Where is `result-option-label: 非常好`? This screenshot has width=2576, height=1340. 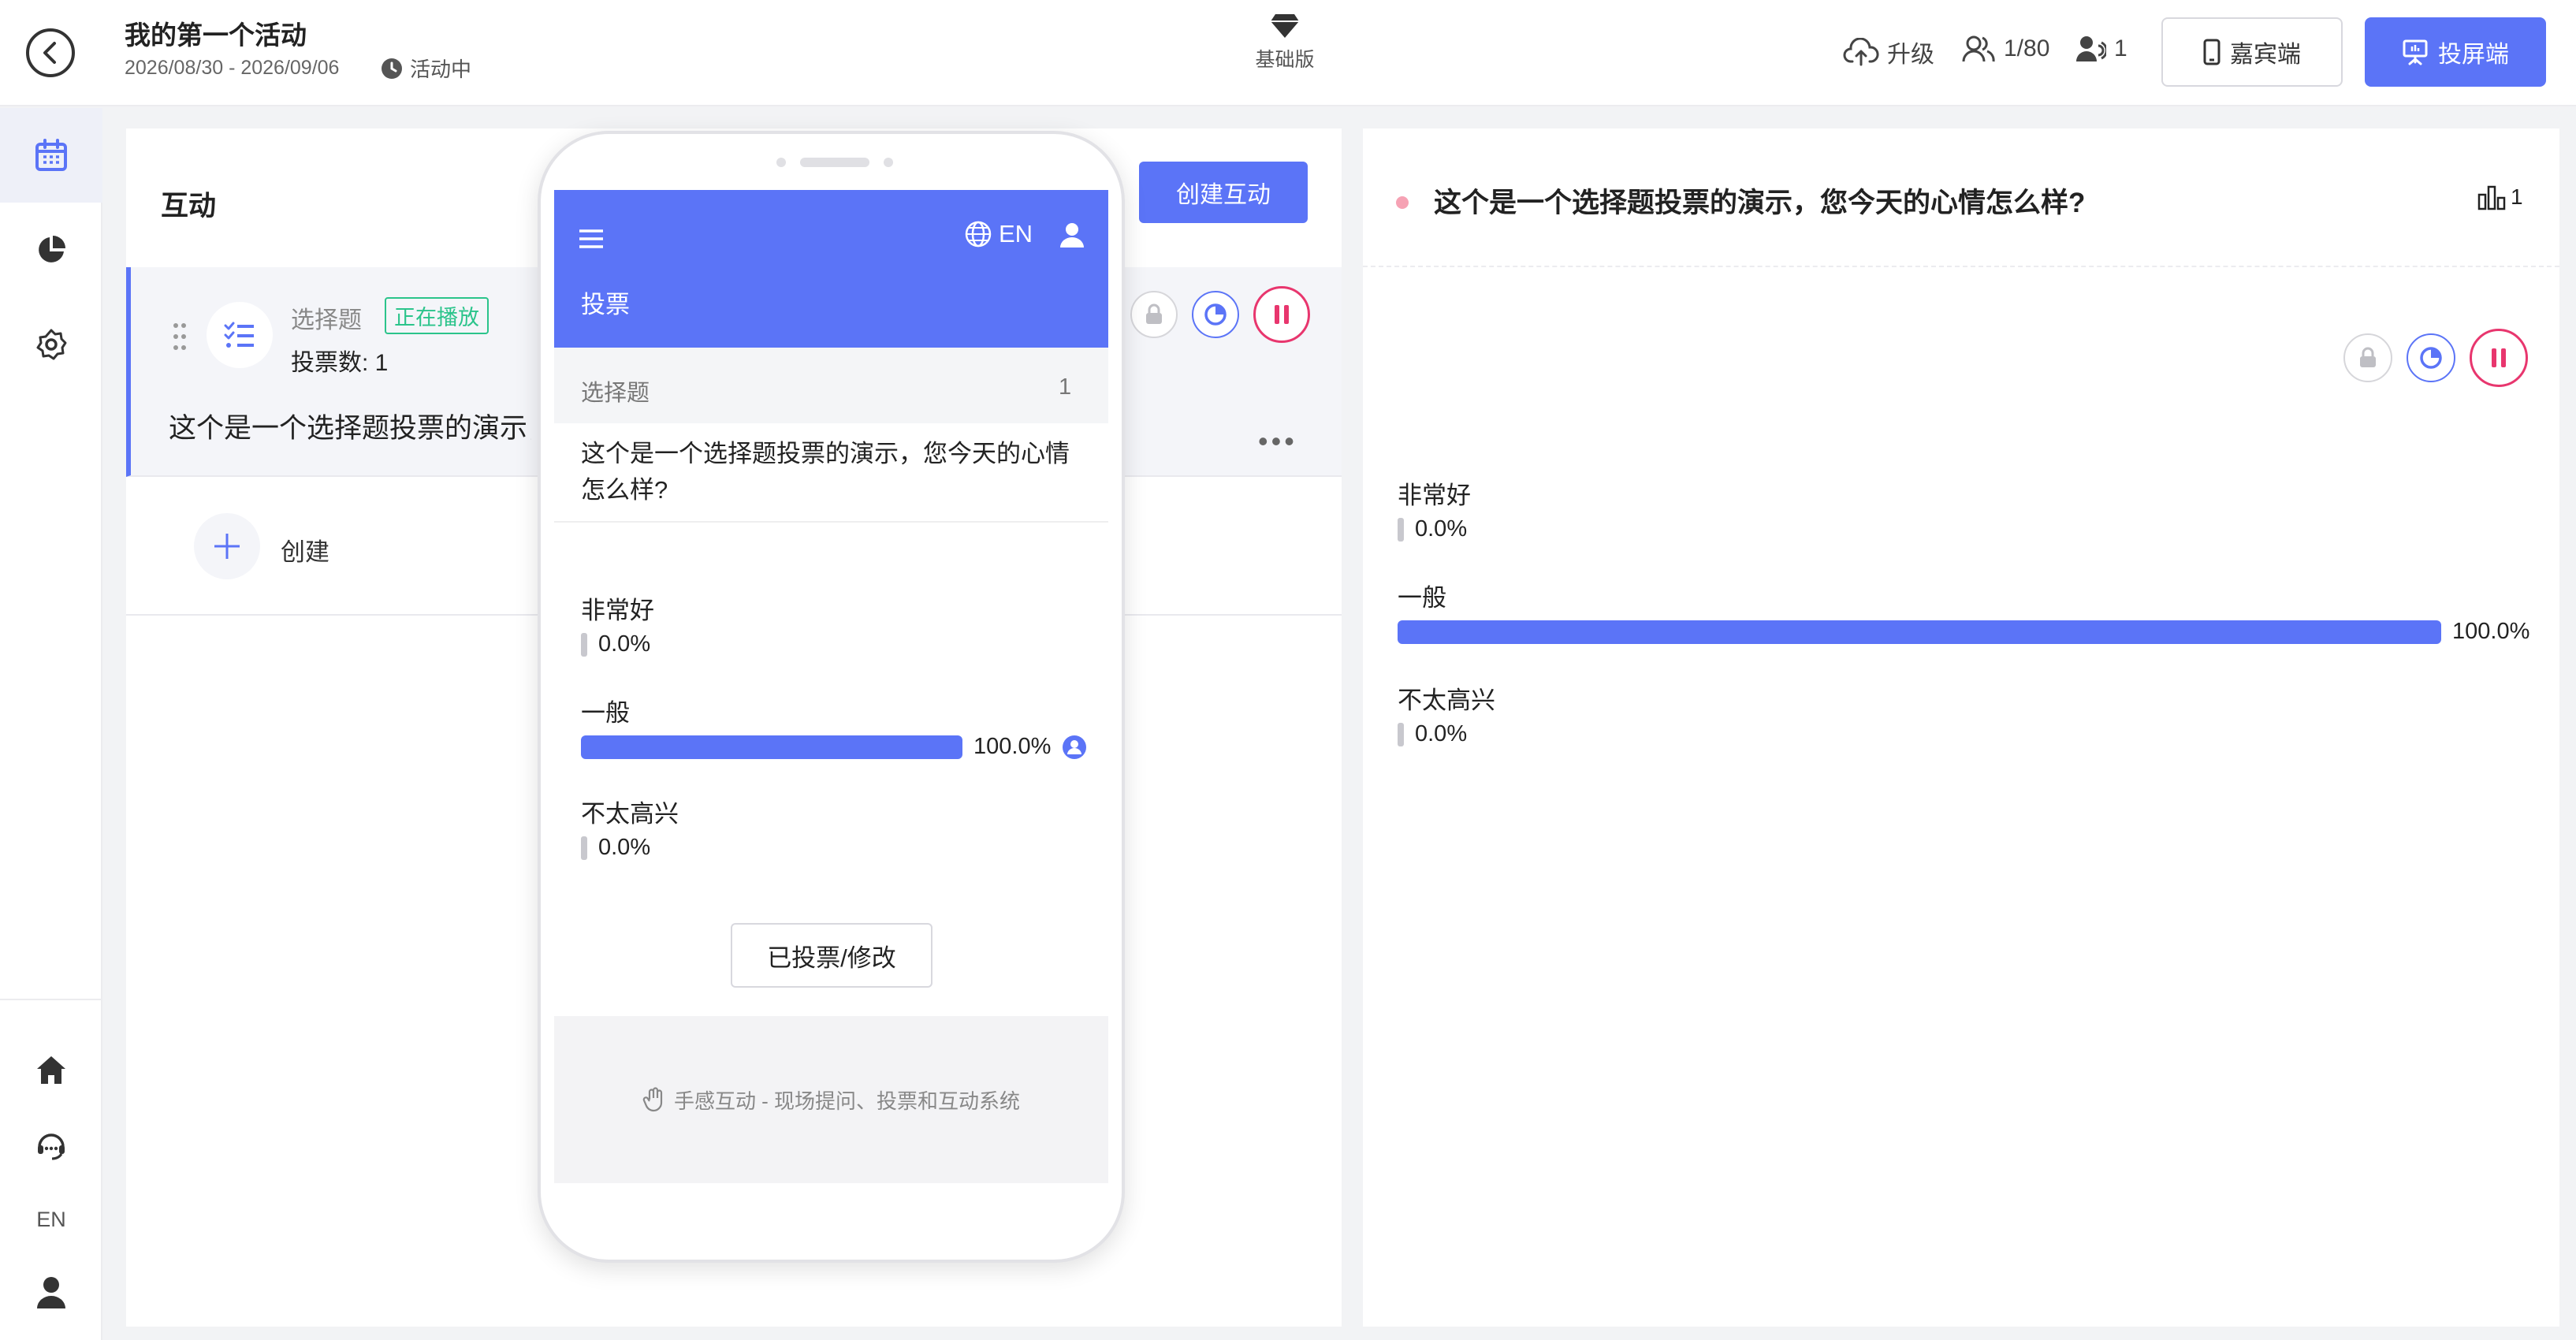 result-option-label: 非常好 is located at coordinates (1434, 495).